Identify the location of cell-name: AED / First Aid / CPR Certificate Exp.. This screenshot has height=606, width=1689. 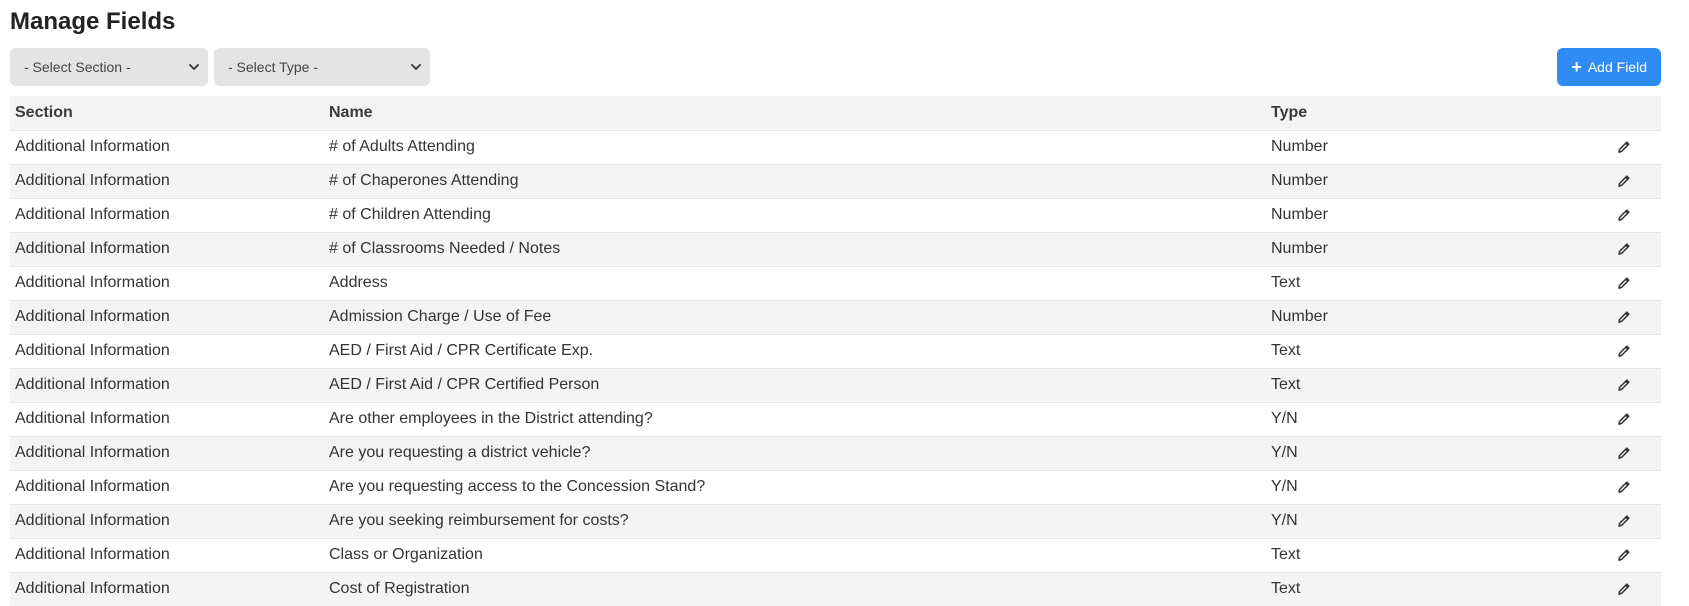
(461, 350).